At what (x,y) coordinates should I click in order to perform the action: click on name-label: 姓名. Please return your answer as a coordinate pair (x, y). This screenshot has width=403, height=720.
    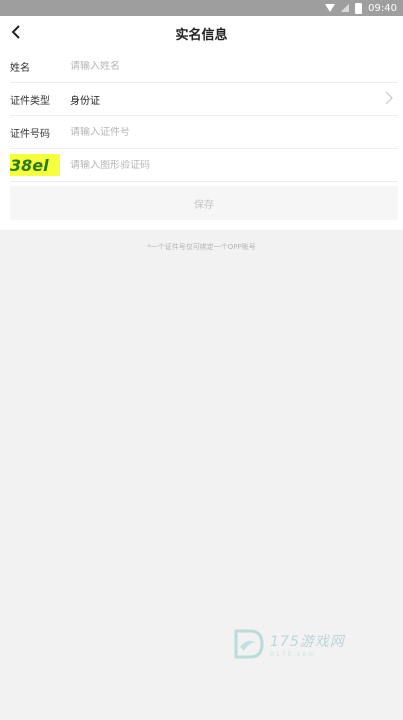
    Looking at the image, I should click on (20, 68).